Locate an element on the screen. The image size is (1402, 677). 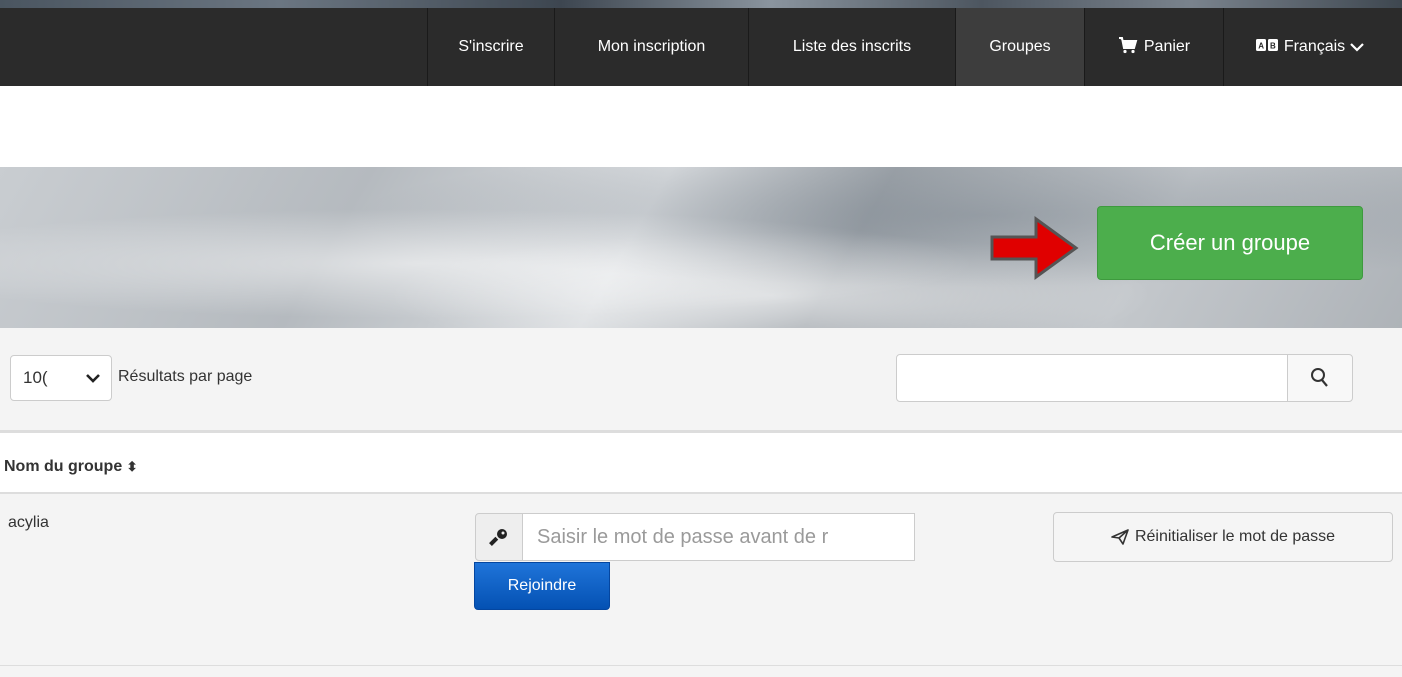
group-name-cell: acylia is located at coordinates (28, 522).